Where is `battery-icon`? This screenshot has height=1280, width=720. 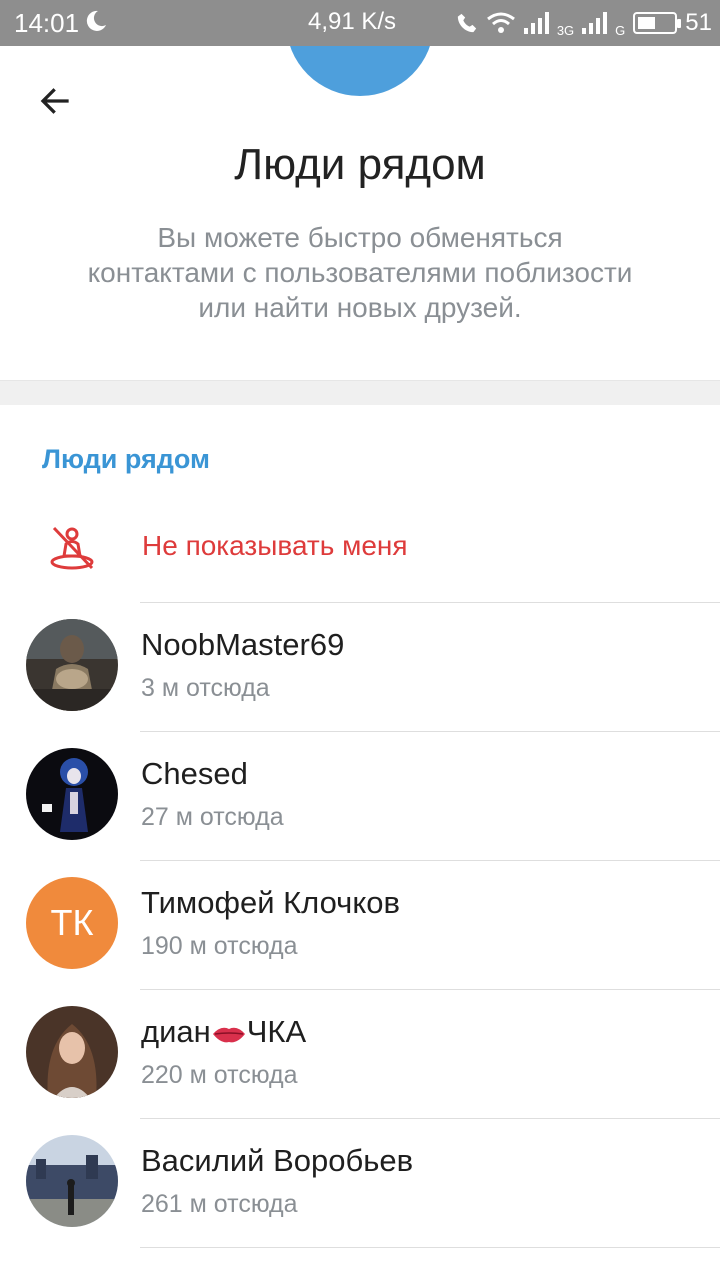
battery-icon is located at coordinates (657, 23).